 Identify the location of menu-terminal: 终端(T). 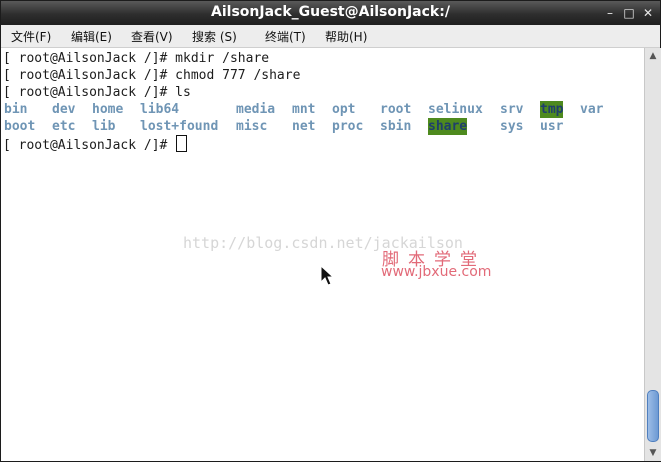
(285, 36).